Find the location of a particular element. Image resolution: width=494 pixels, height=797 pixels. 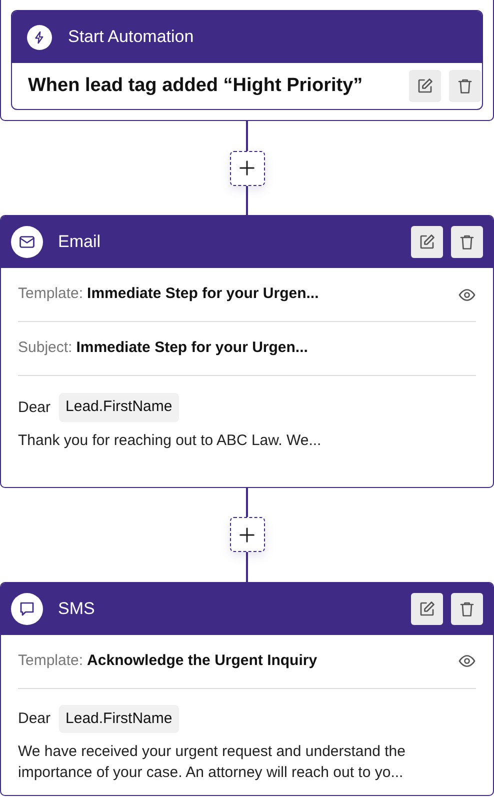

chat-bubble-icon is located at coordinates (27, 609).